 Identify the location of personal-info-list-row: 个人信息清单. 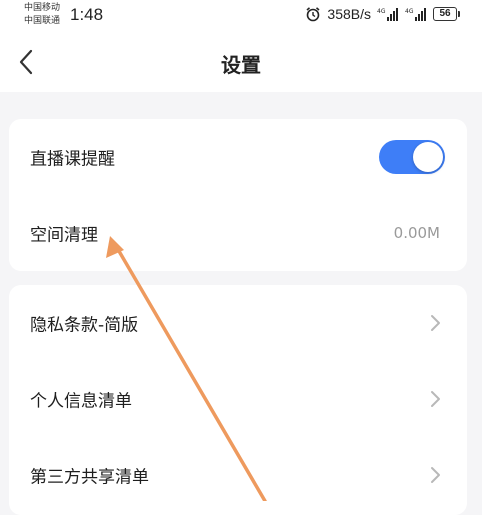
(238, 399).